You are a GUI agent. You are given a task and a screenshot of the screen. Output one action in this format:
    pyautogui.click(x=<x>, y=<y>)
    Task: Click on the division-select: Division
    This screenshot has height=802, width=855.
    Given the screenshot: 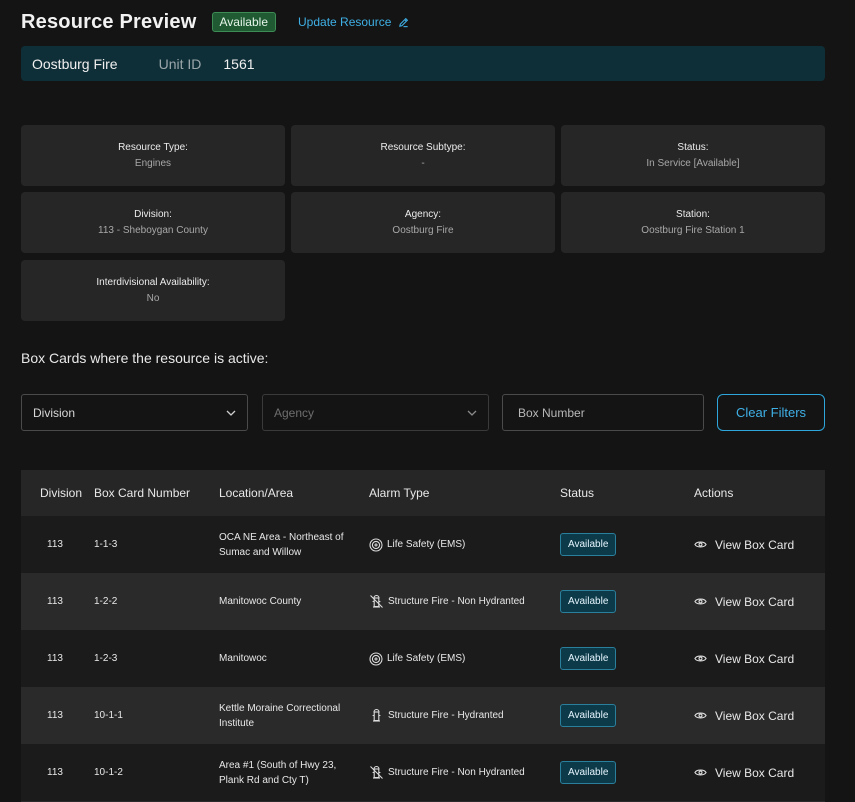 What is the action you would take?
    pyautogui.click(x=134, y=412)
    